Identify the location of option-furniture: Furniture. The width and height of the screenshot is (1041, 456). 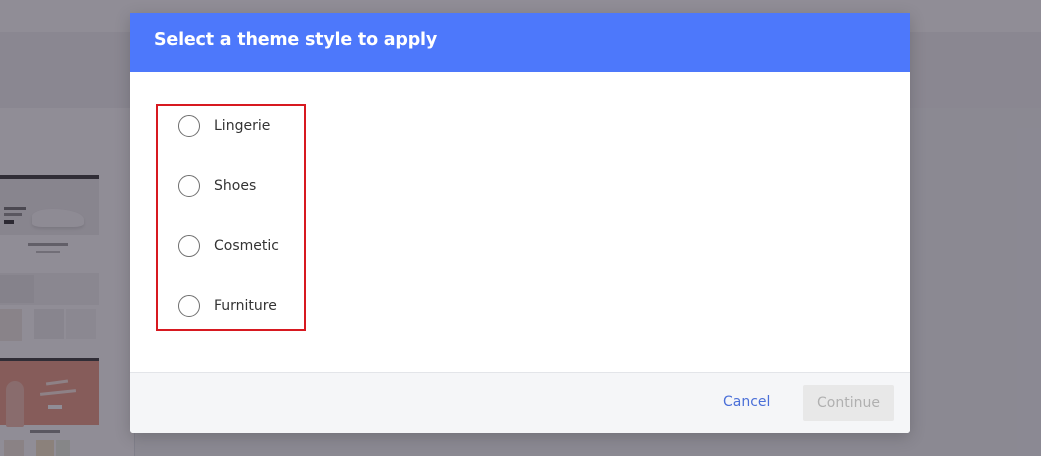
(261, 307).